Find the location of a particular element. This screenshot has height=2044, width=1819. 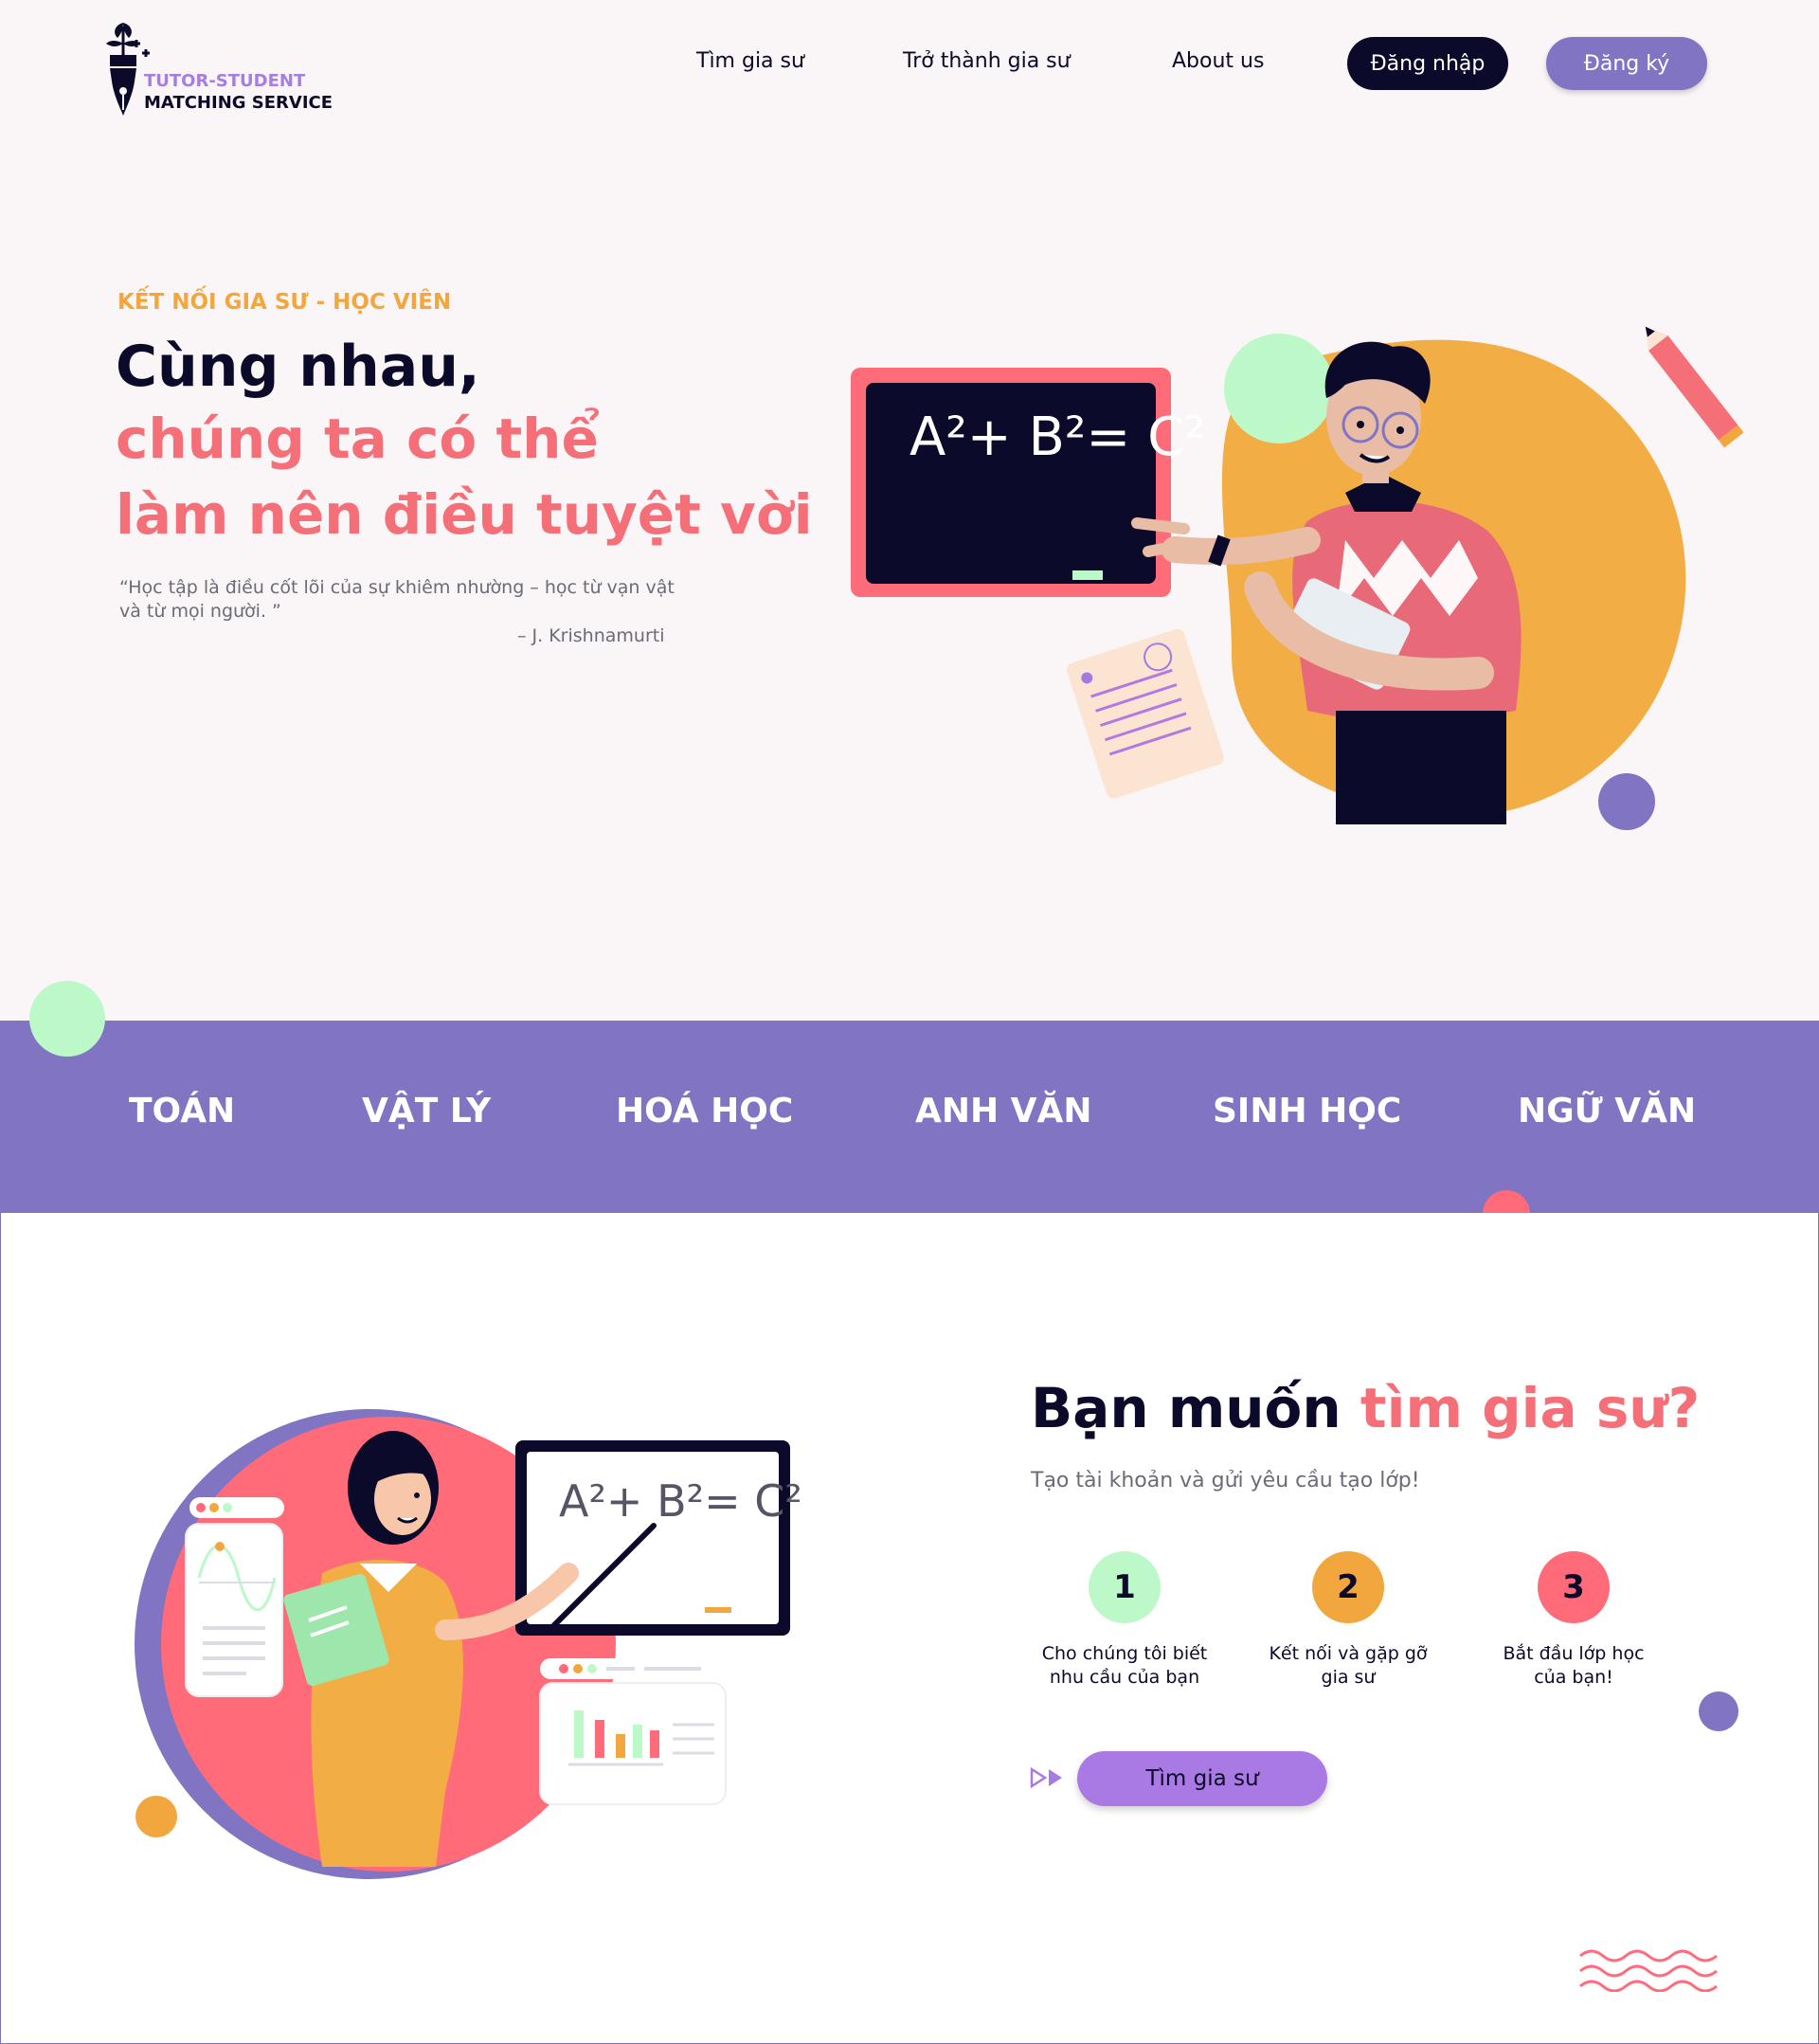

mint-circle-decor is located at coordinates (1279, 388).